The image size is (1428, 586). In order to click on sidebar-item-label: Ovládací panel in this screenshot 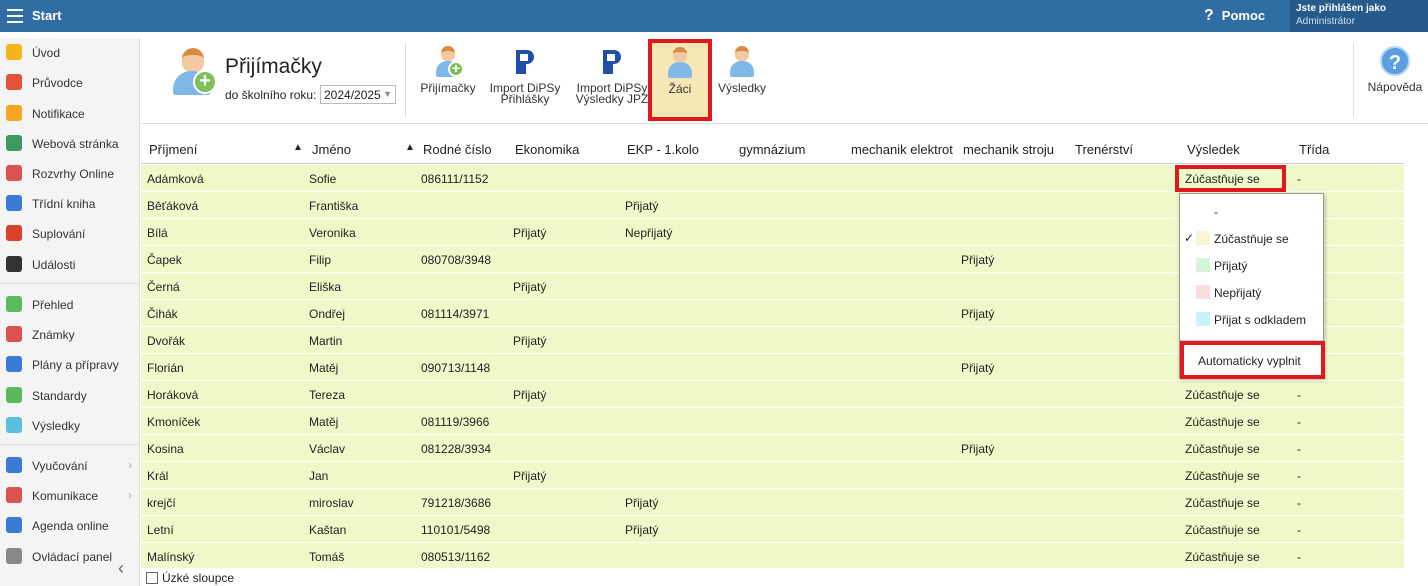, I will do `click(72, 557)`.